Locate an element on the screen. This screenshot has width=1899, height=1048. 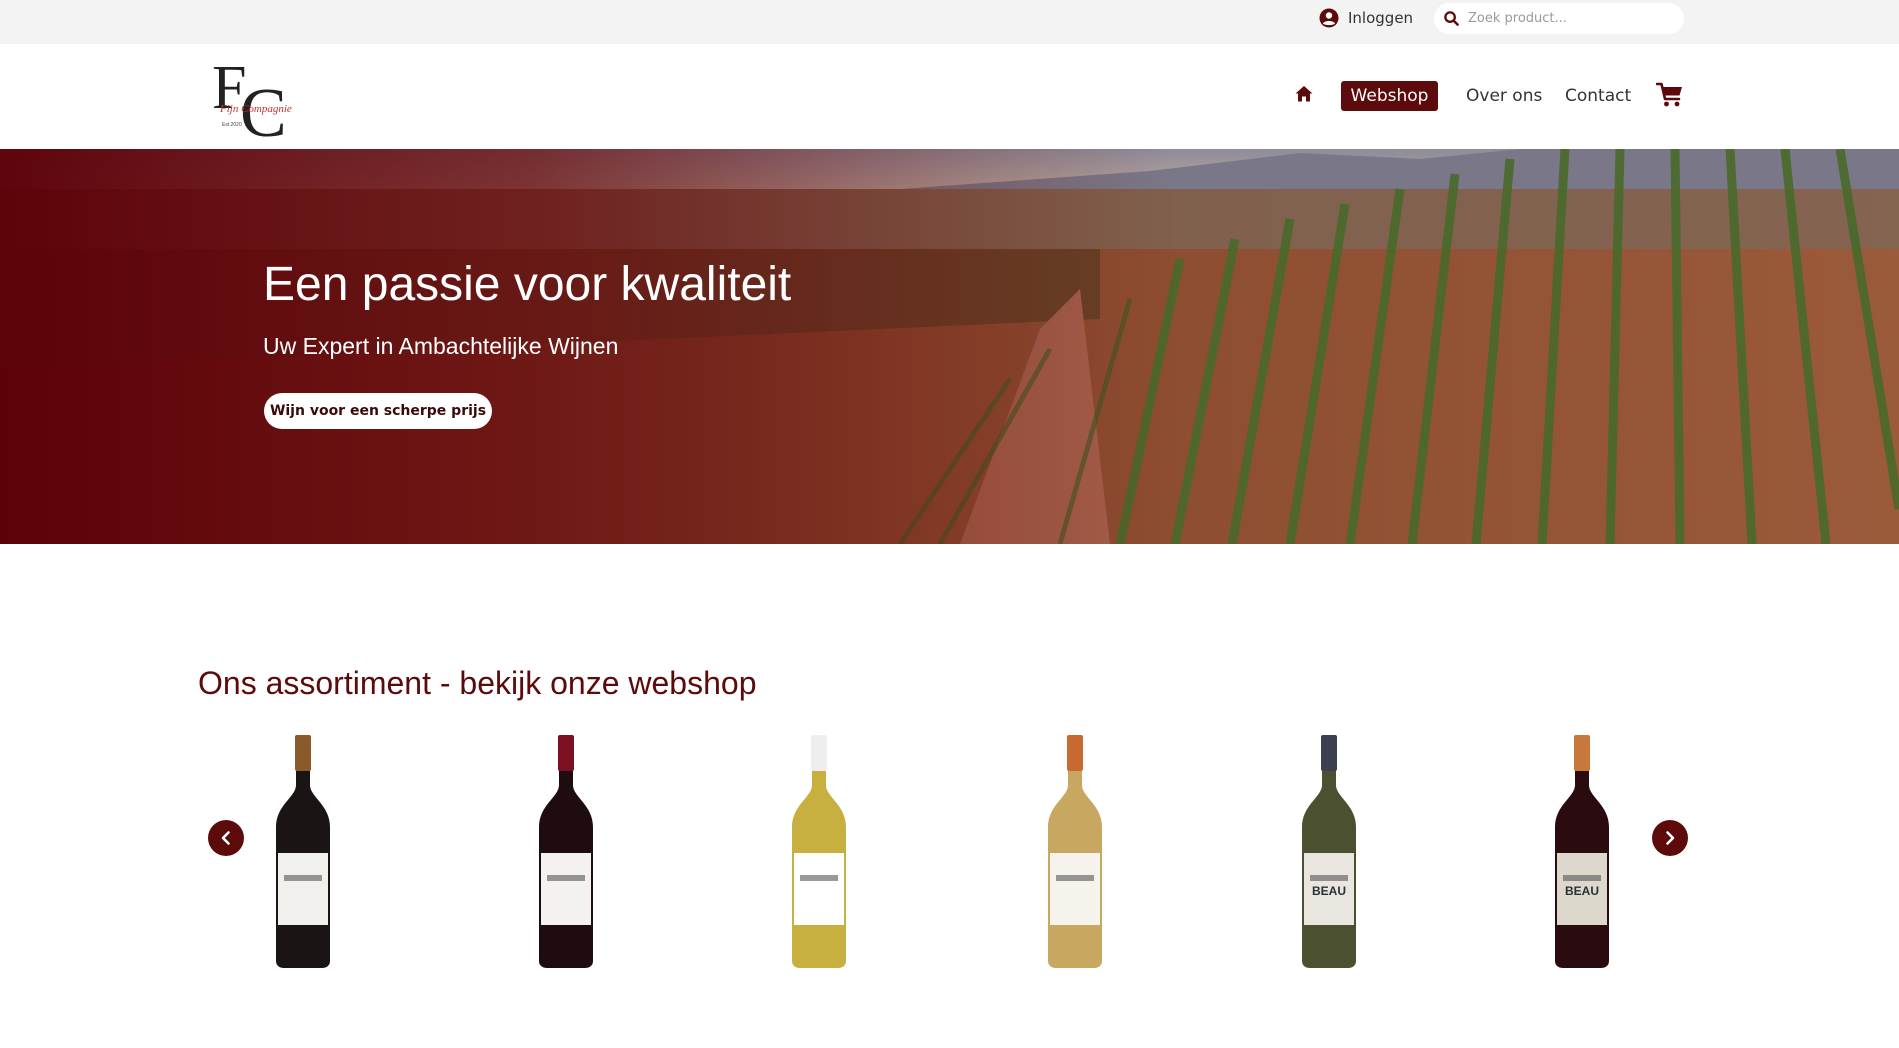
product-card-white-wine-bottle-3: BEAU is located at coordinates (1329, 852).